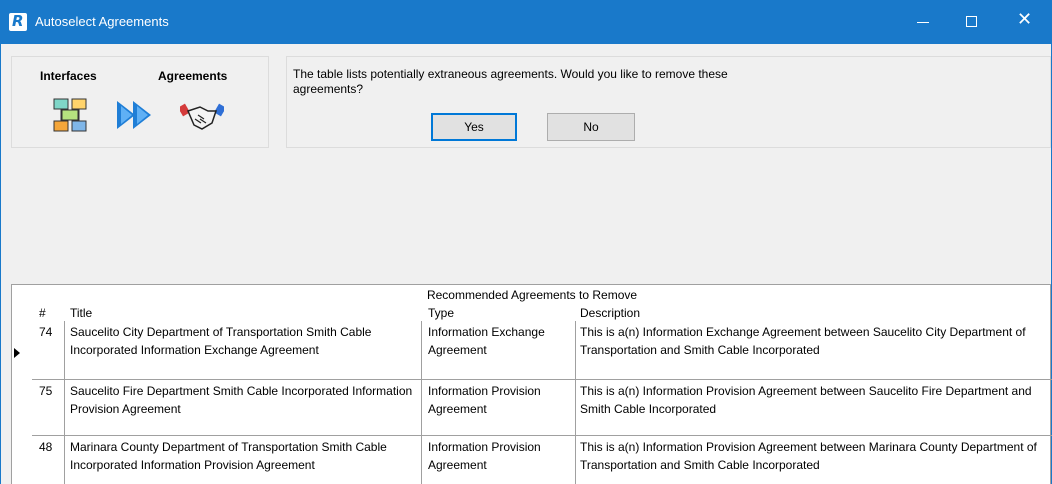 This screenshot has width=1052, height=484. What do you see at coordinates (46, 332) in the screenshot?
I see `row-number: 74` at bounding box center [46, 332].